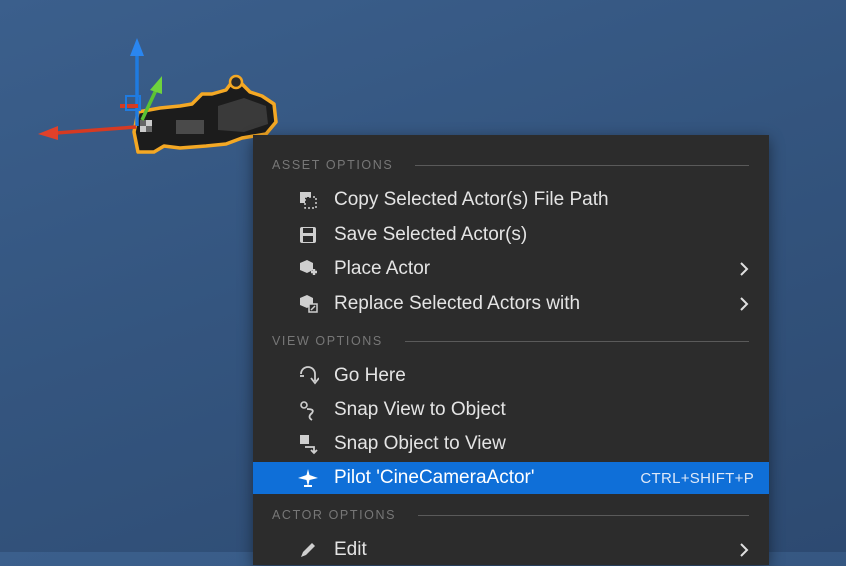 Image resolution: width=846 pixels, height=566 pixels. I want to click on menu-item-label: Replace Selected Actors with, so click(457, 303).